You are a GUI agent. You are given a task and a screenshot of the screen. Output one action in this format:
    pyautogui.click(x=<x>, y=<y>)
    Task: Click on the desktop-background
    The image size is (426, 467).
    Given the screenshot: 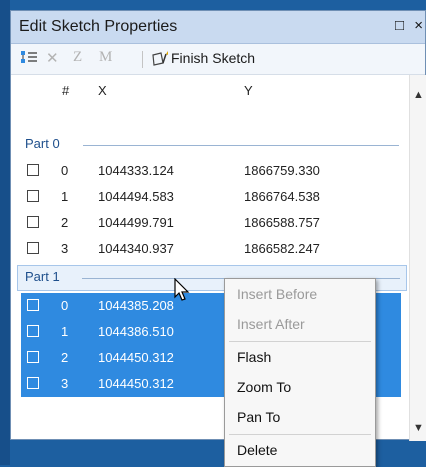 What is the action you would take?
    pyautogui.click(x=5, y=232)
    